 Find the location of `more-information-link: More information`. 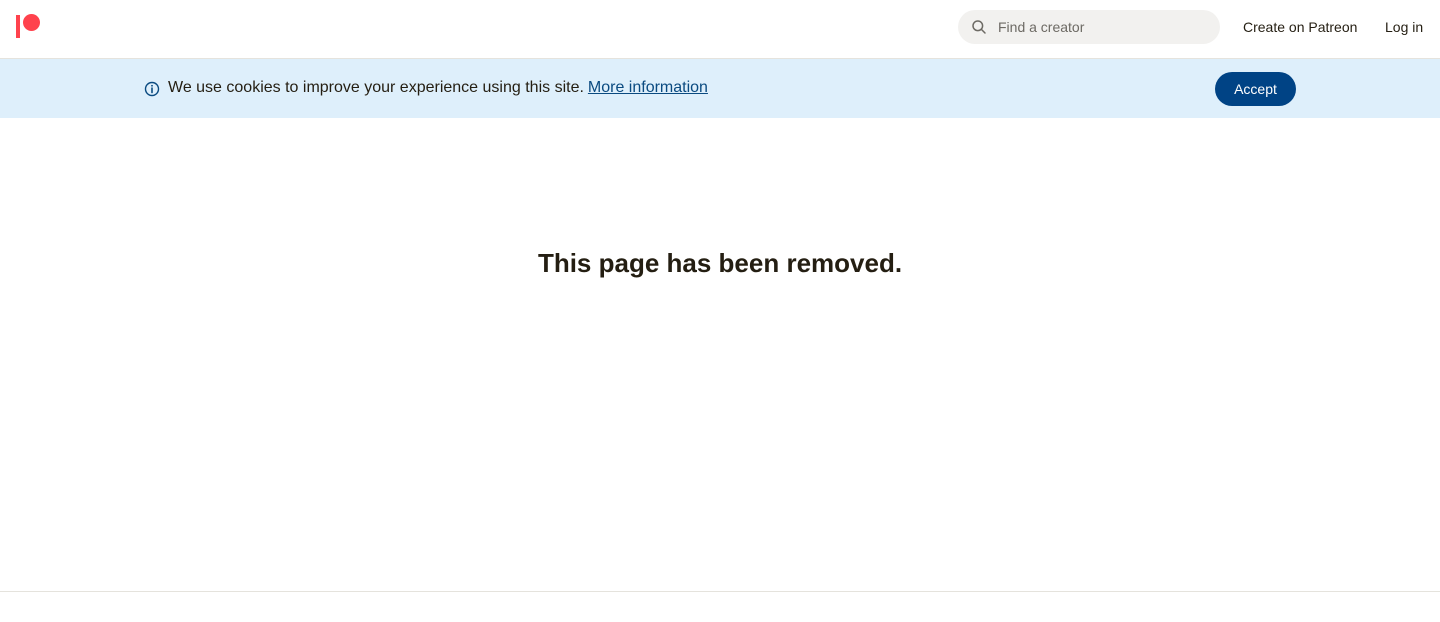

more-information-link: More information is located at coordinates (648, 87).